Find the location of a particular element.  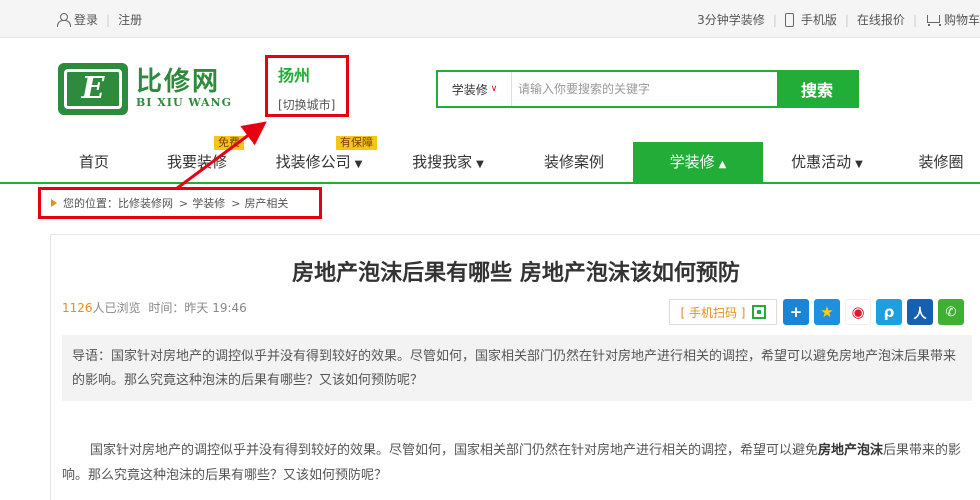

nav-item-label: 我要装修 is located at coordinates (196, 162).